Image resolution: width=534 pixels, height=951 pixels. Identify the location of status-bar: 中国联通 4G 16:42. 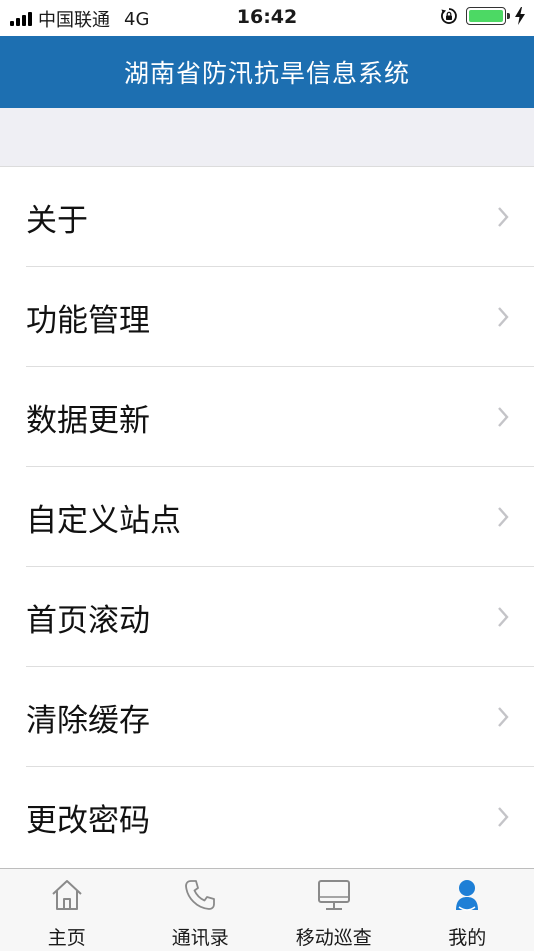
(267, 18).